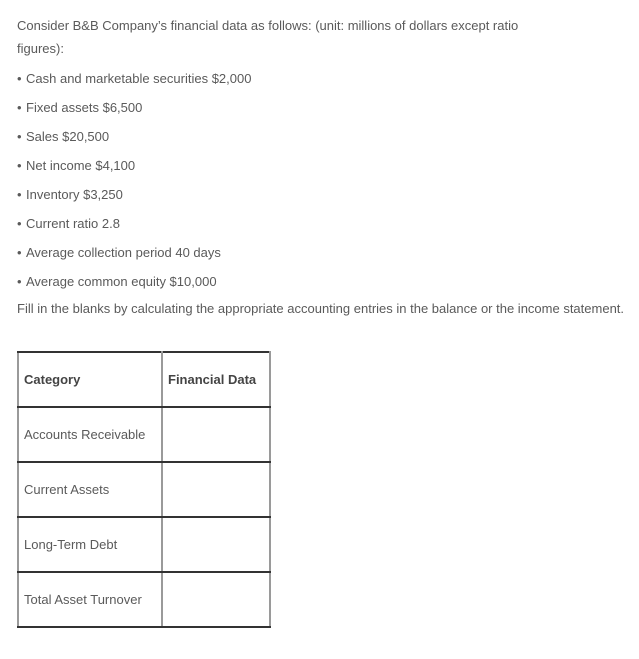 The width and height of the screenshot is (639, 659). I want to click on header-financial-data: Financial Data, so click(216, 379).